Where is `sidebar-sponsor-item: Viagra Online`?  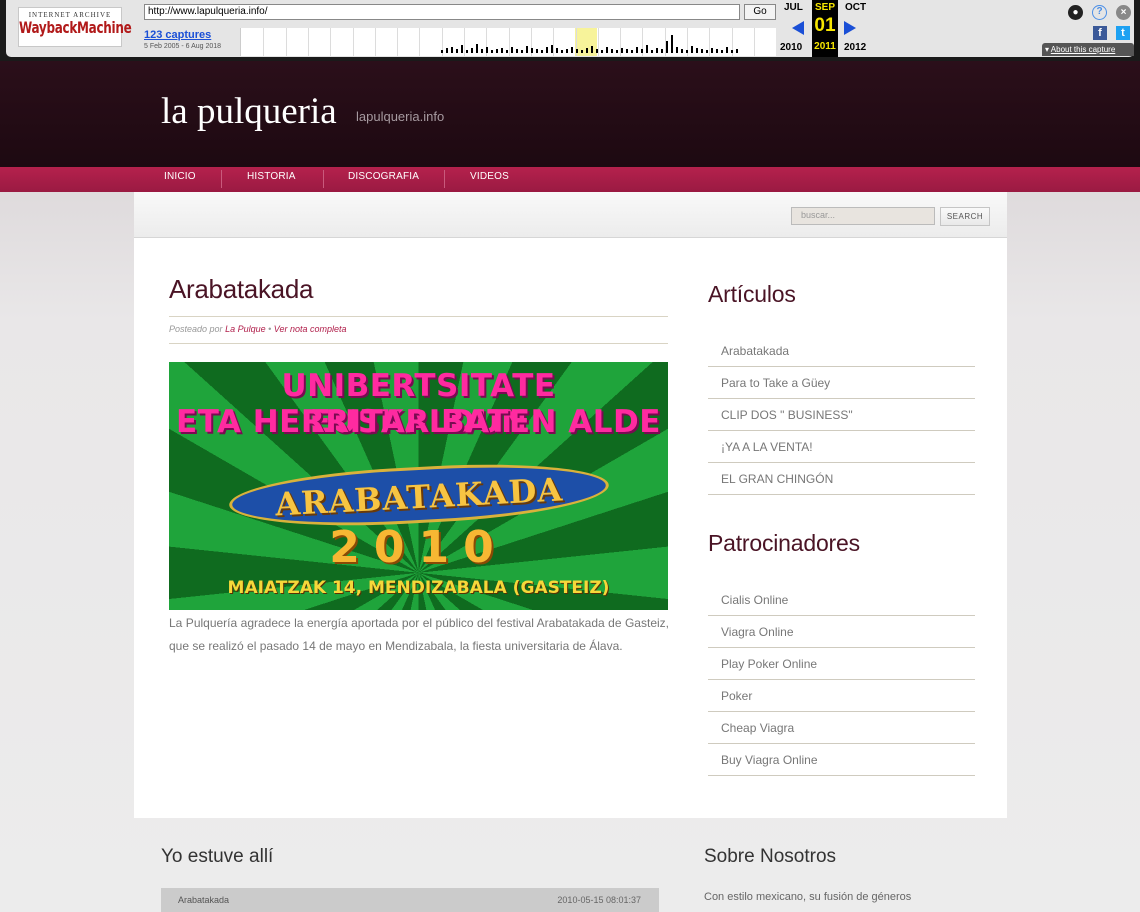
sidebar-sponsor-item: Viagra Online is located at coordinates (841, 632).